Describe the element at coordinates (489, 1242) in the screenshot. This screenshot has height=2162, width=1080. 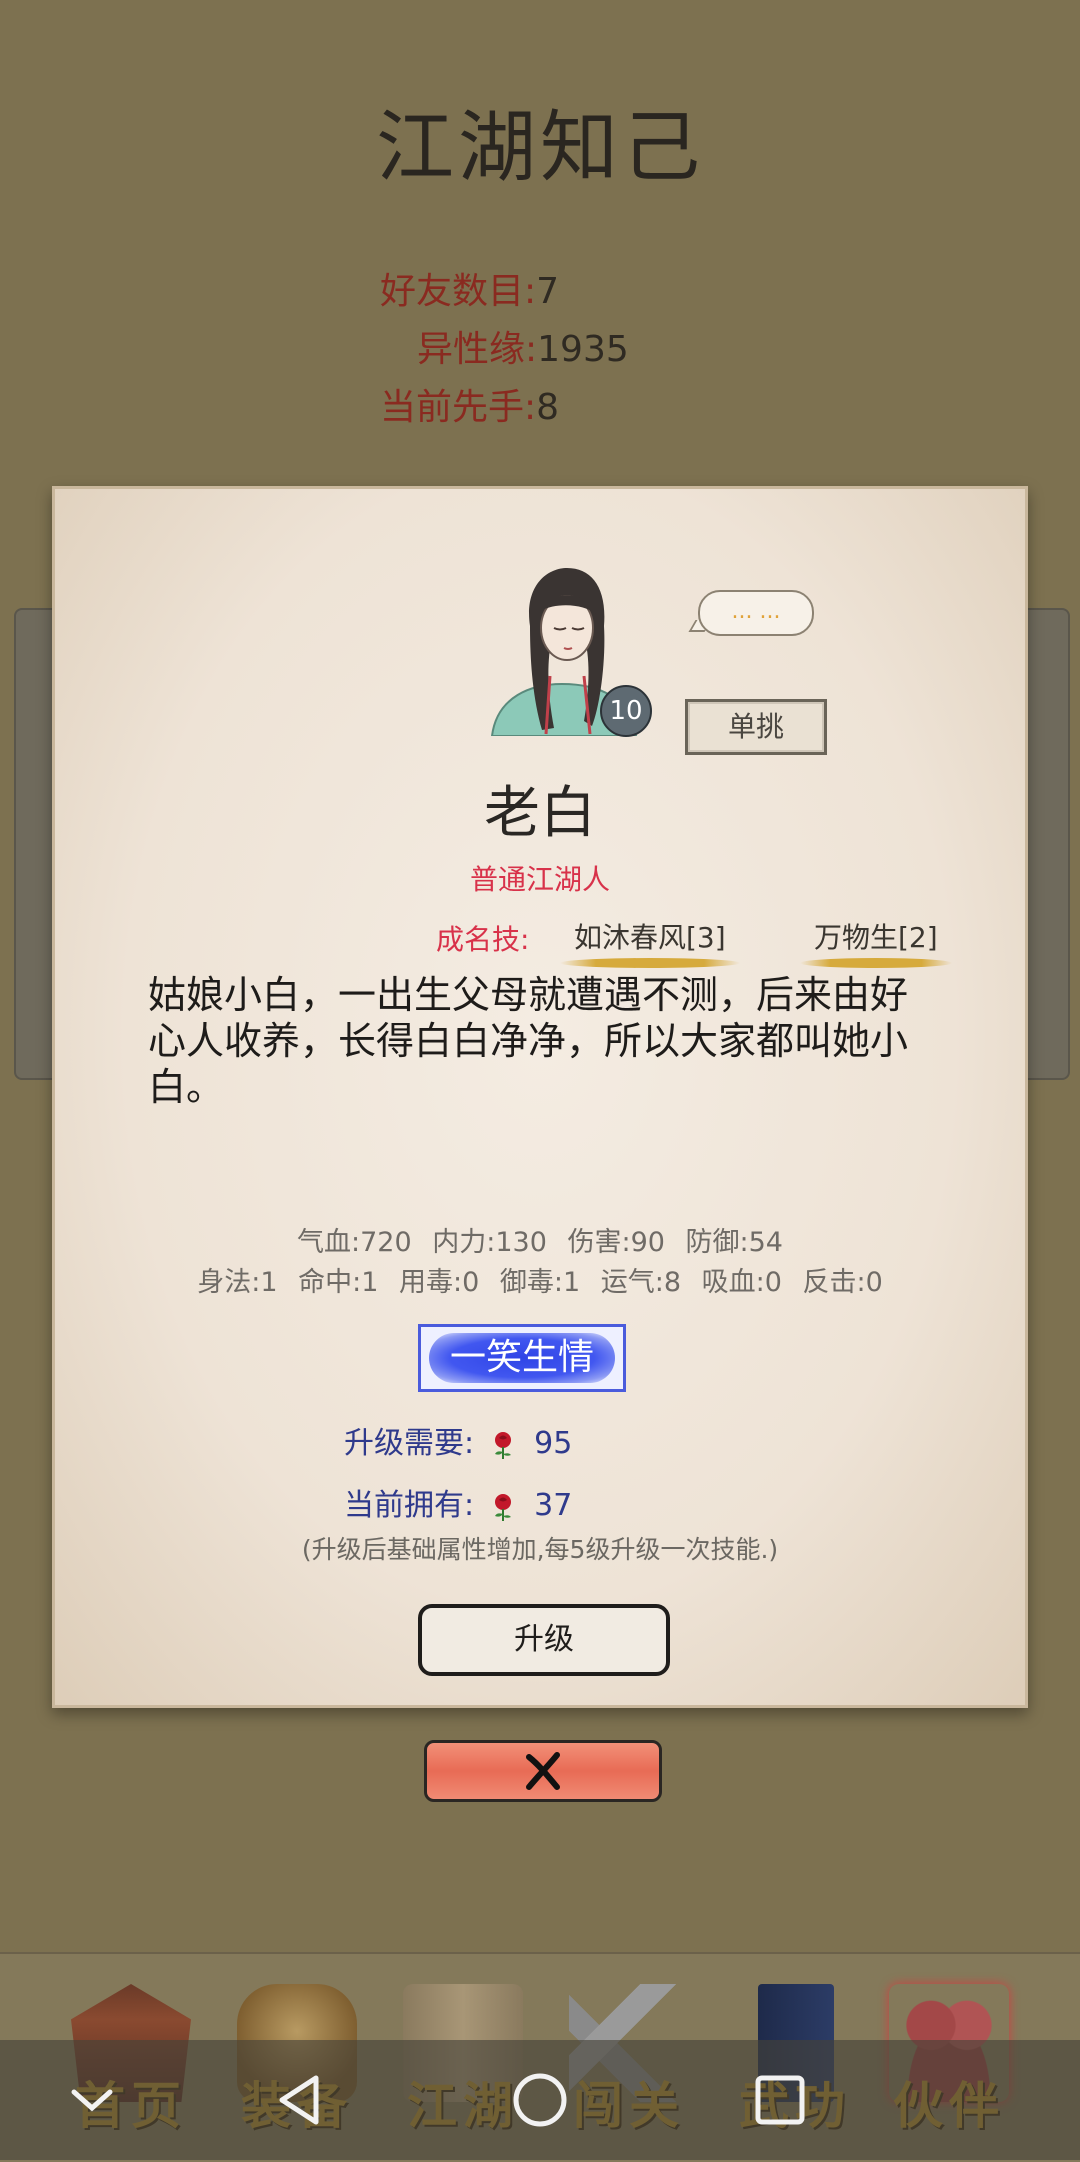
I see `attr-mp: 内力:130` at that location.